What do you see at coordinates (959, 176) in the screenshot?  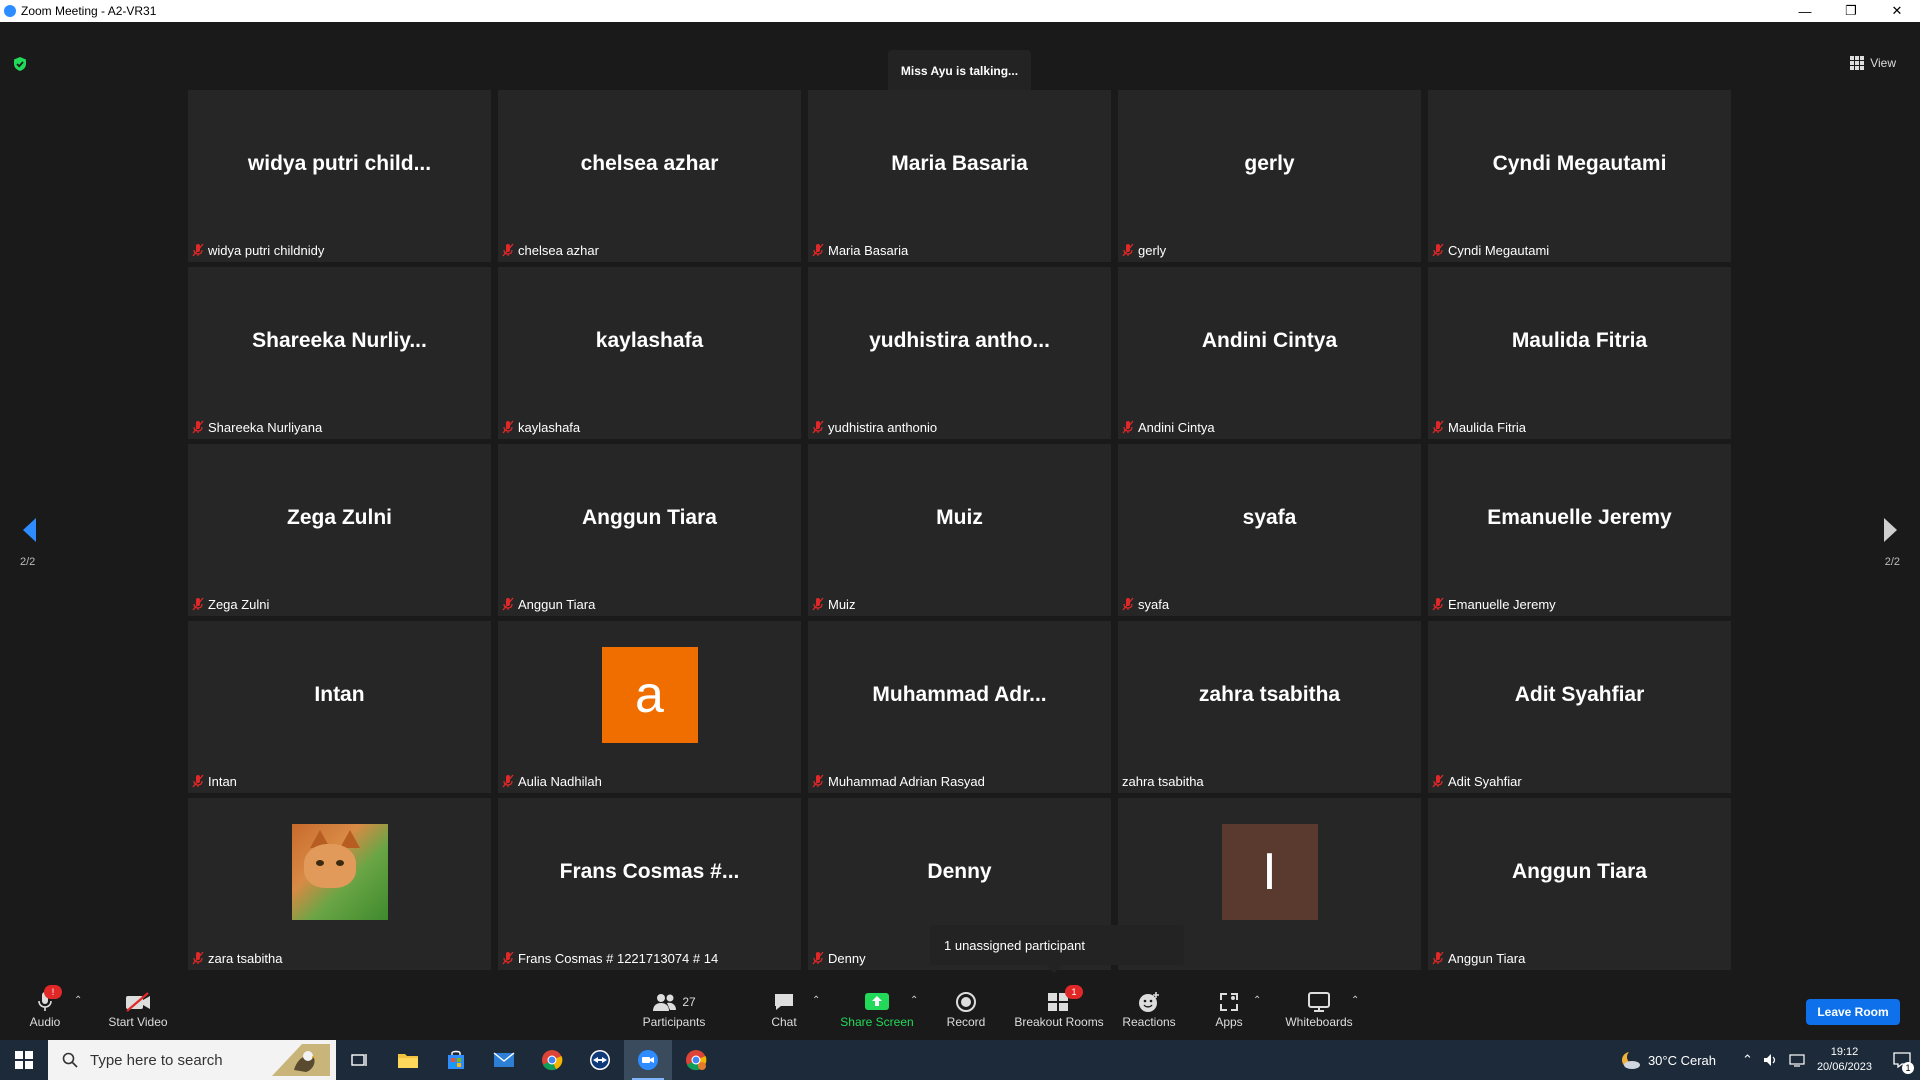 I see `participant-tile: Maria Basaria Maria Basaria` at bounding box center [959, 176].